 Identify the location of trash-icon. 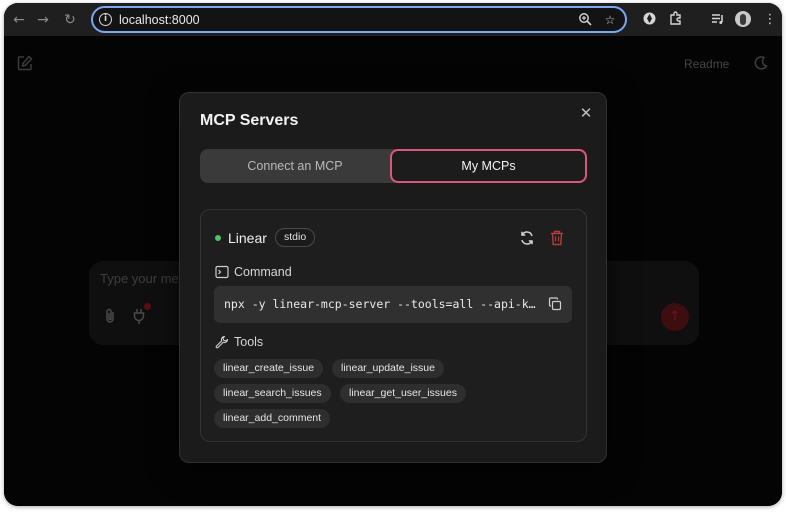
(557, 238).